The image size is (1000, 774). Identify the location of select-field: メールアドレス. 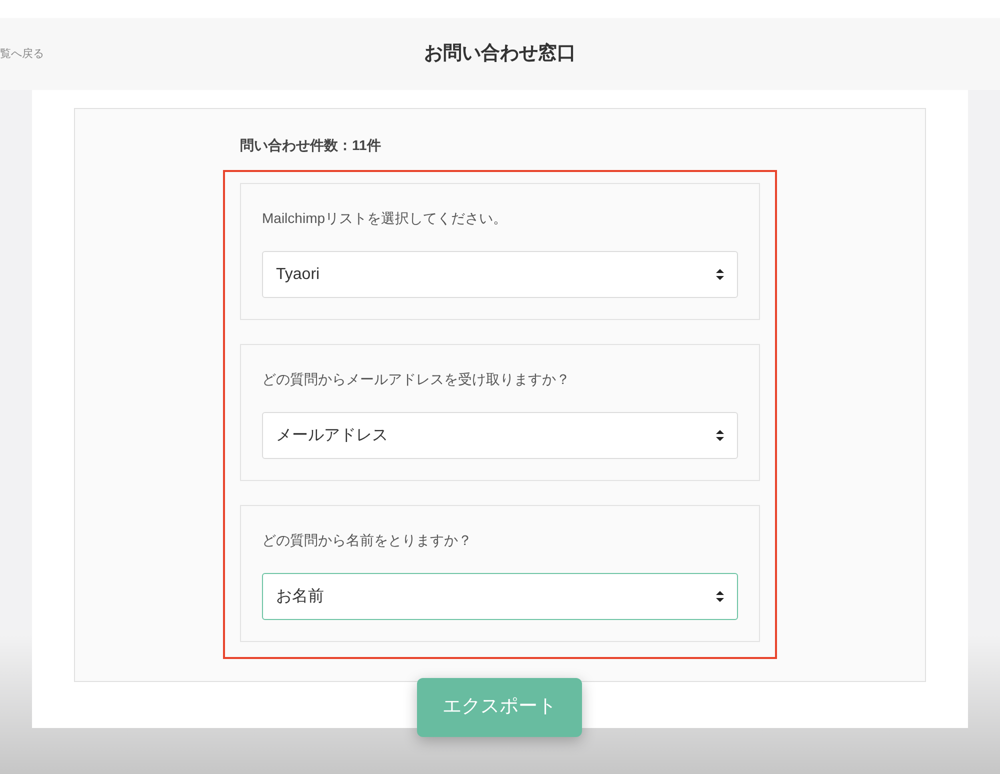
(500, 435).